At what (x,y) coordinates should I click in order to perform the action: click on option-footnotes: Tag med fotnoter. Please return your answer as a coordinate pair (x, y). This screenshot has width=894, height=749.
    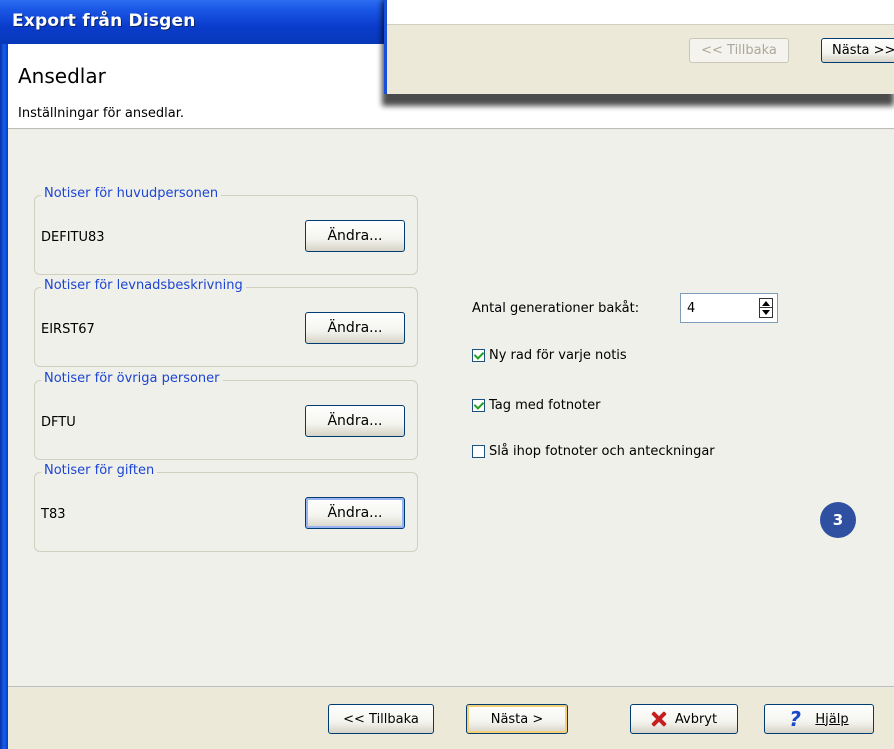
    Looking at the image, I should click on (536, 405).